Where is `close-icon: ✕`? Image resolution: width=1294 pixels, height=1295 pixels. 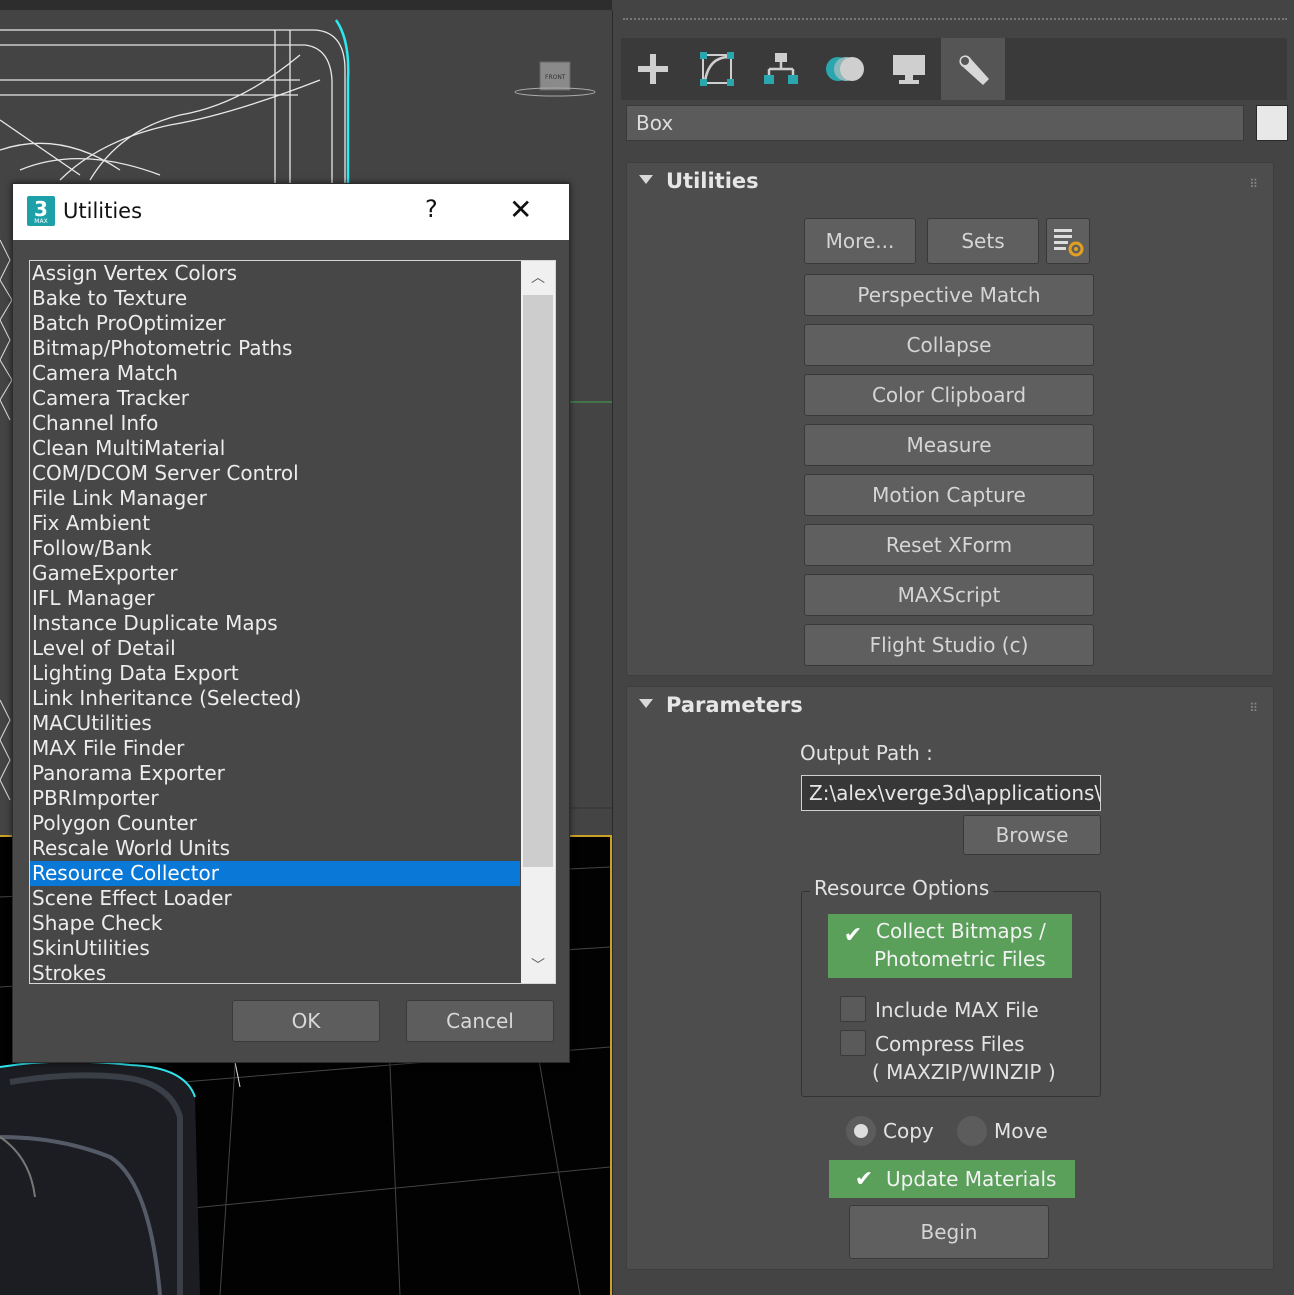 close-icon: ✕ is located at coordinates (520, 209).